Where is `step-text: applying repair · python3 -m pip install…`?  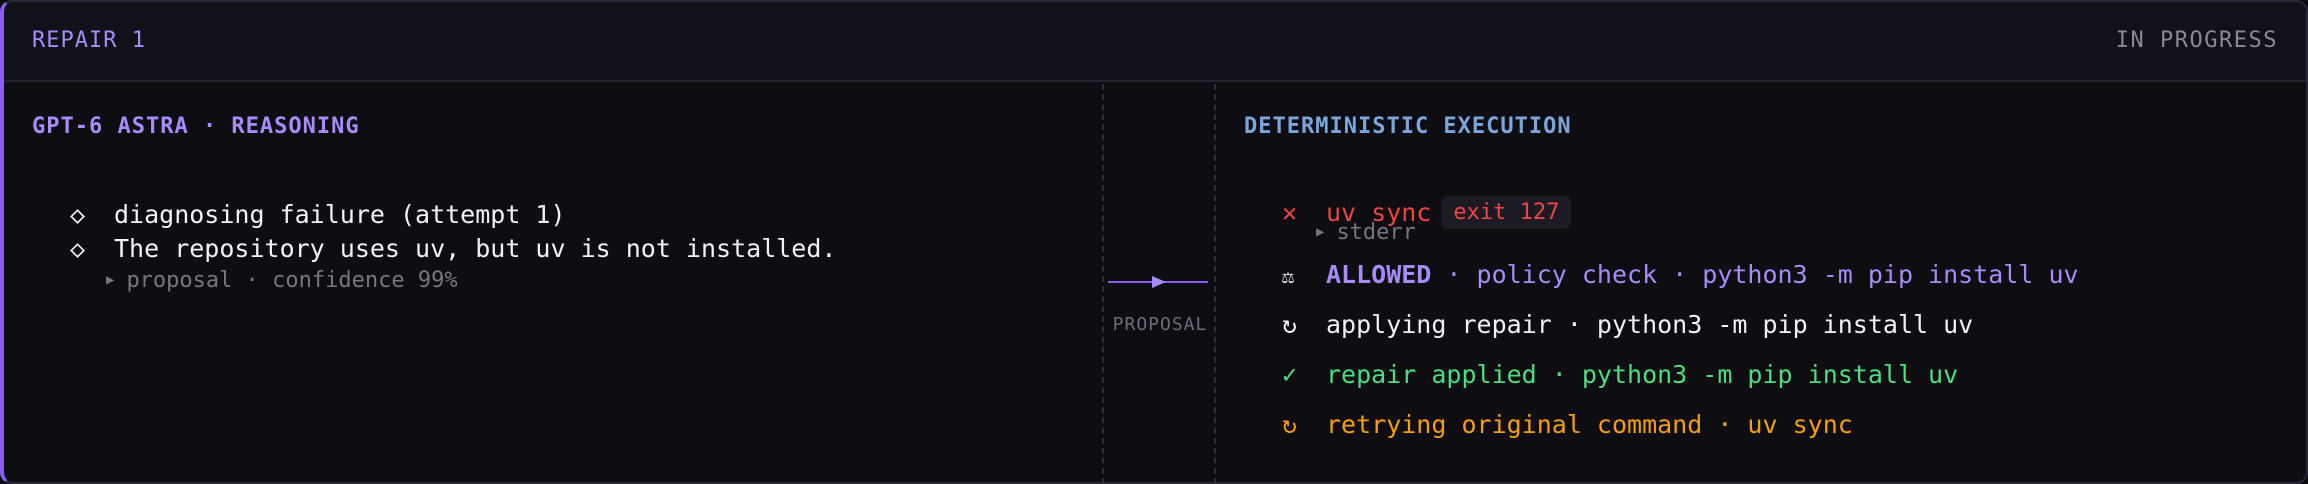 step-text: applying repair · python3 -m pip install… is located at coordinates (1650, 324).